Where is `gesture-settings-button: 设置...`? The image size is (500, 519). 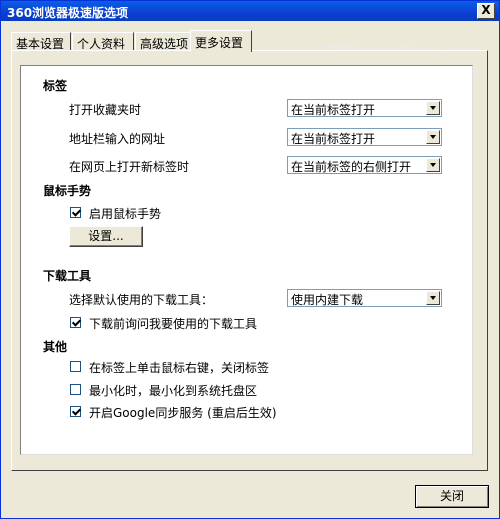
gesture-settings-button: 设置... is located at coordinates (106, 236).